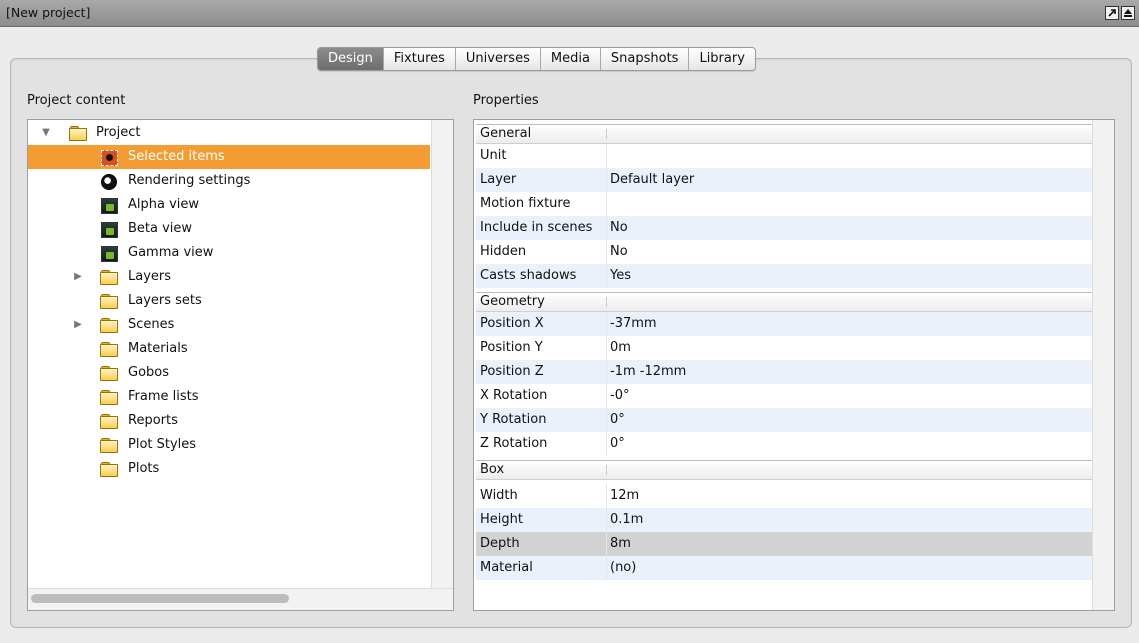 This screenshot has height=643, width=1139. What do you see at coordinates (506, 133) in the screenshot?
I see `group-name: General` at bounding box center [506, 133].